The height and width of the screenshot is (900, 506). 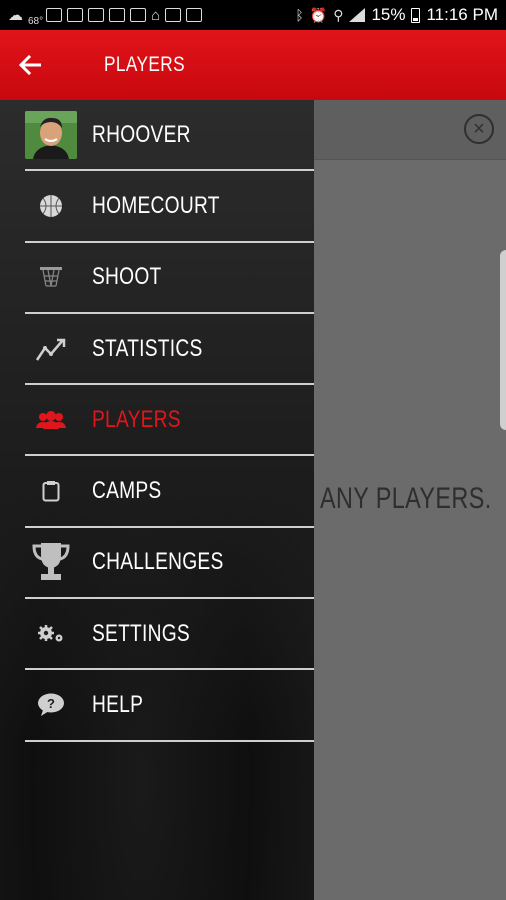 What do you see at coordinates (36, 21) in the screenshot?
I see `temperature-text: 68°` at bounding box center [36, 21].